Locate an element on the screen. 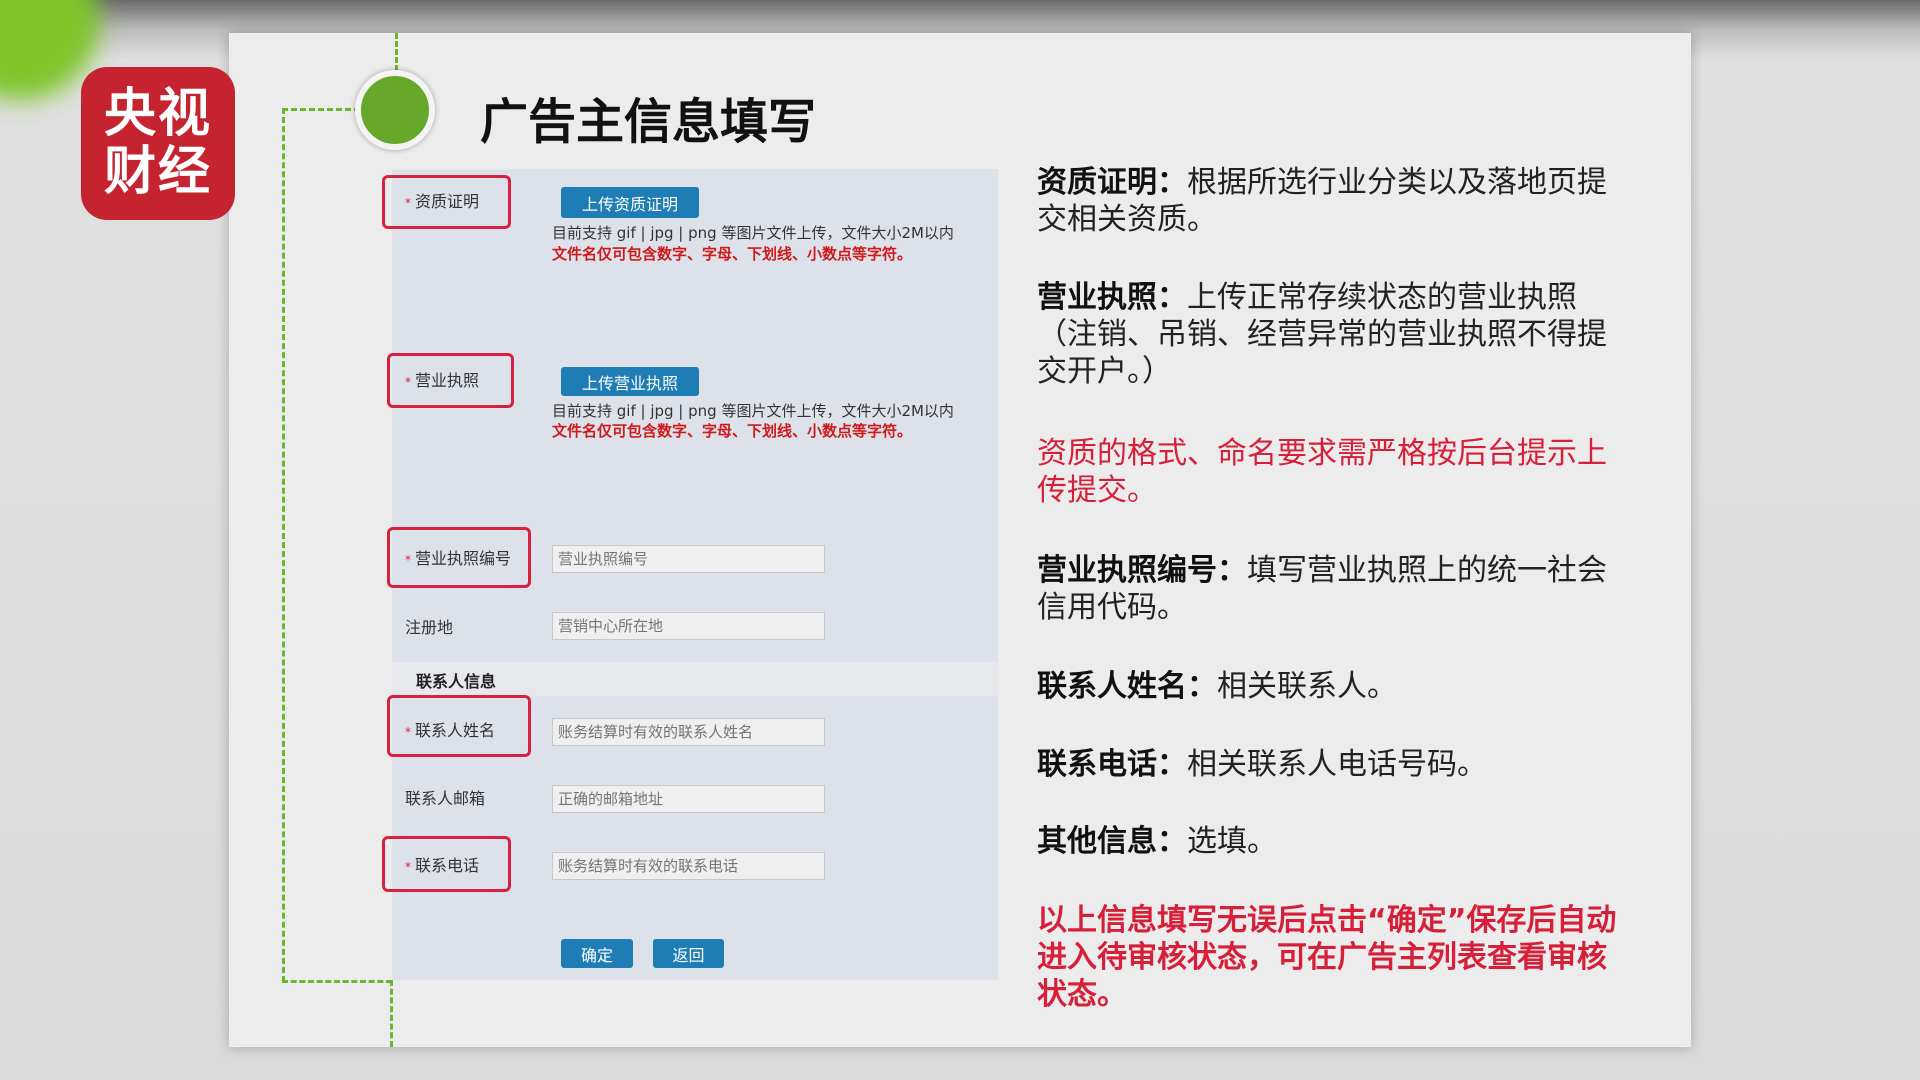 This screenshot has width=1920, height=1080. qualification-label: * 资质证明 is located at coordinates (442, 200).